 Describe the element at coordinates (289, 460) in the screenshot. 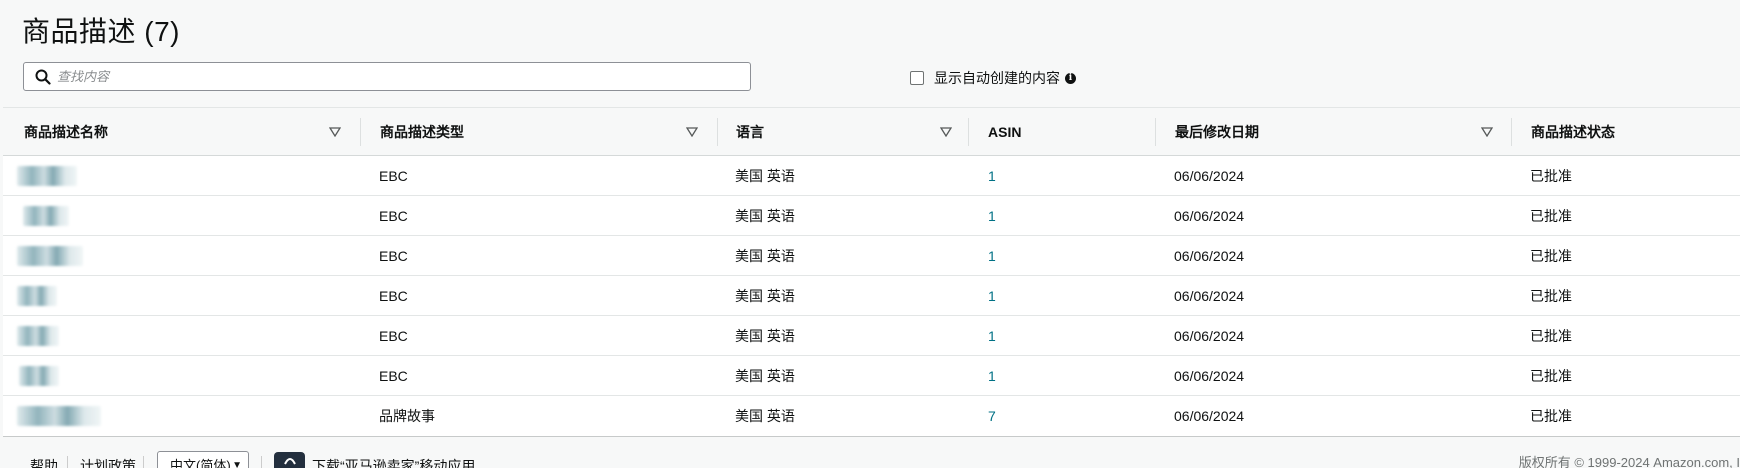

I see `seller-app-icon` at that location.